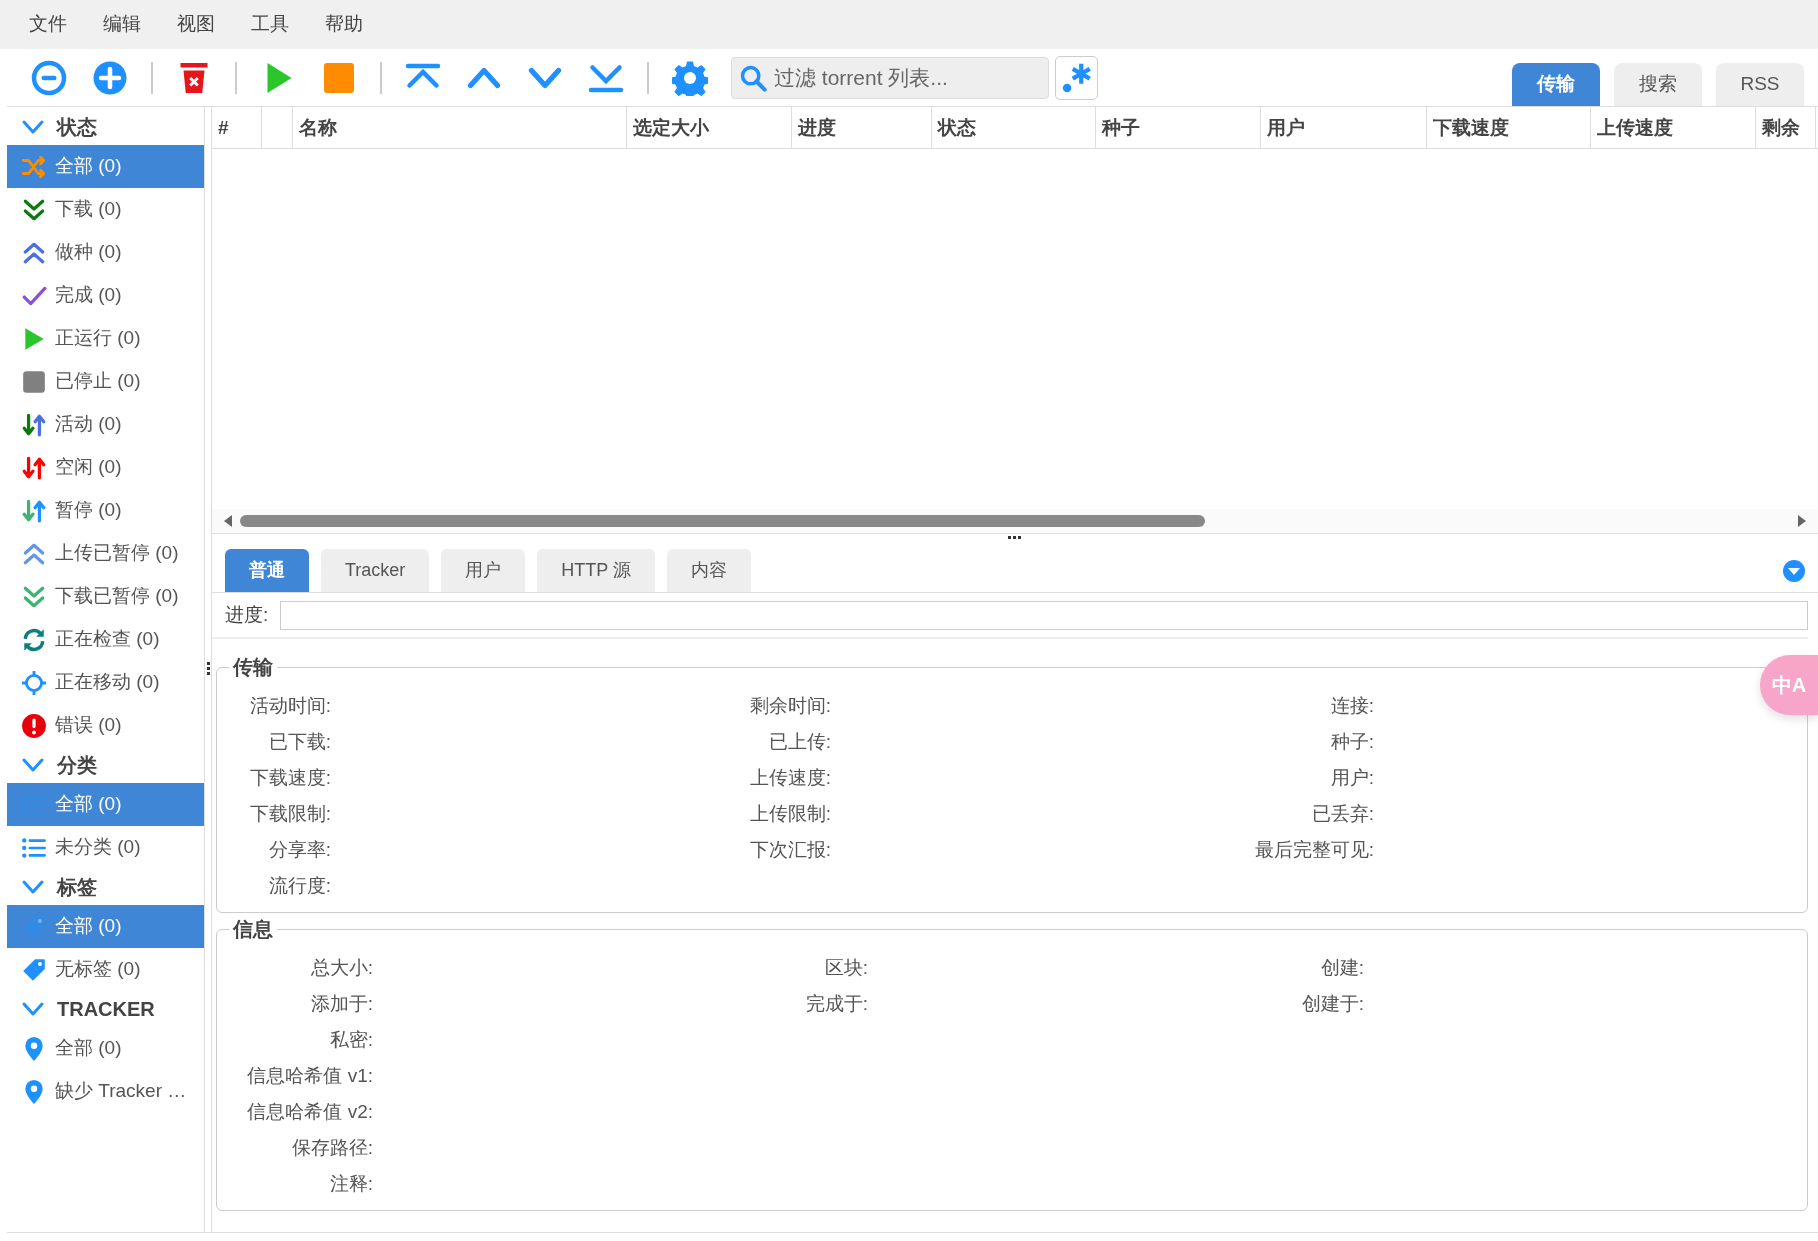  What do you see at coordinates (790, 849) in the screenshot?
I see `field-label: 下次汇报:` at bounding box center [790, 849].